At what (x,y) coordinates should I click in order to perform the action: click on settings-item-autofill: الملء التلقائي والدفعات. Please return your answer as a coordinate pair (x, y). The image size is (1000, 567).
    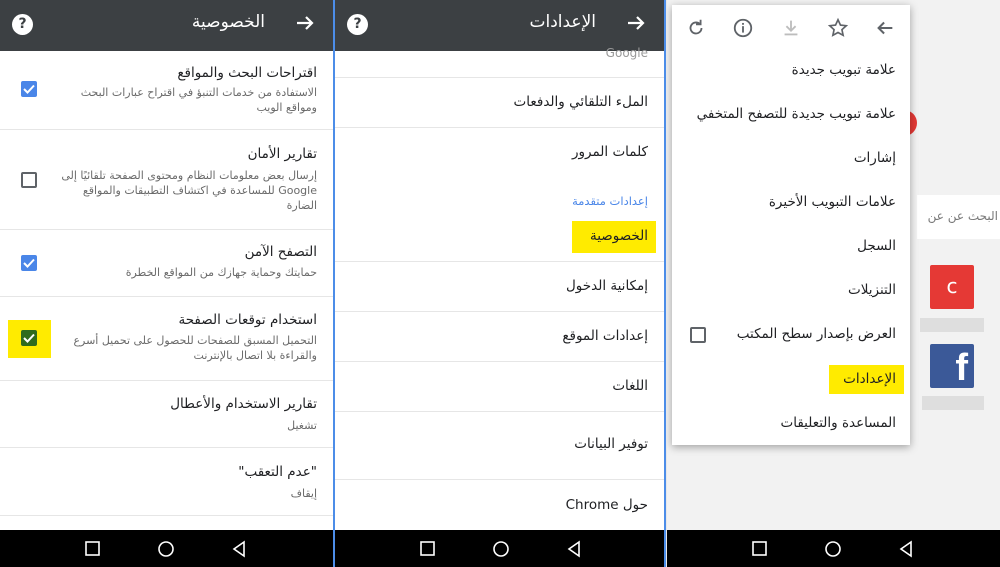
    Looking at the image, I should click on (499, 103).